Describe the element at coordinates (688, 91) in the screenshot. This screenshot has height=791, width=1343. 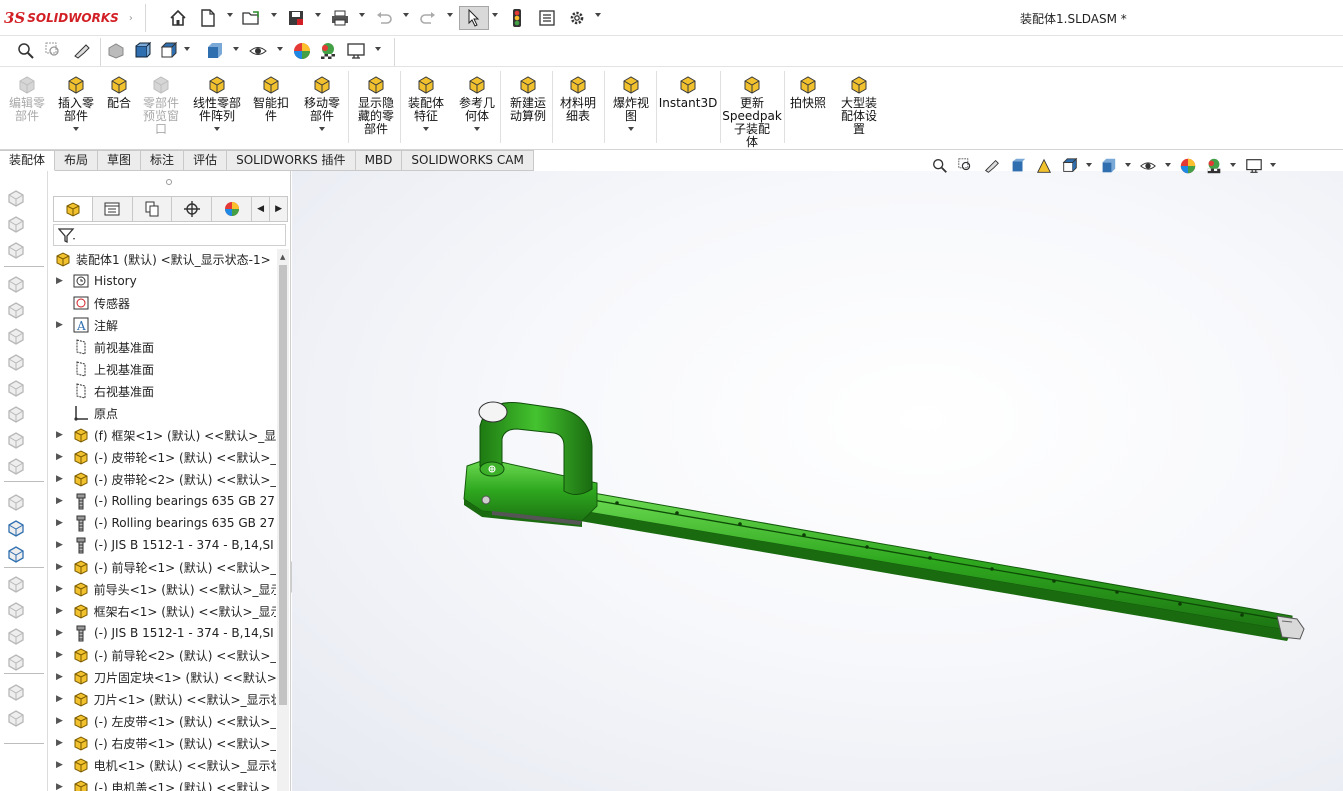
I see `ribbon-button-instant3d: Instant3D` at that location.